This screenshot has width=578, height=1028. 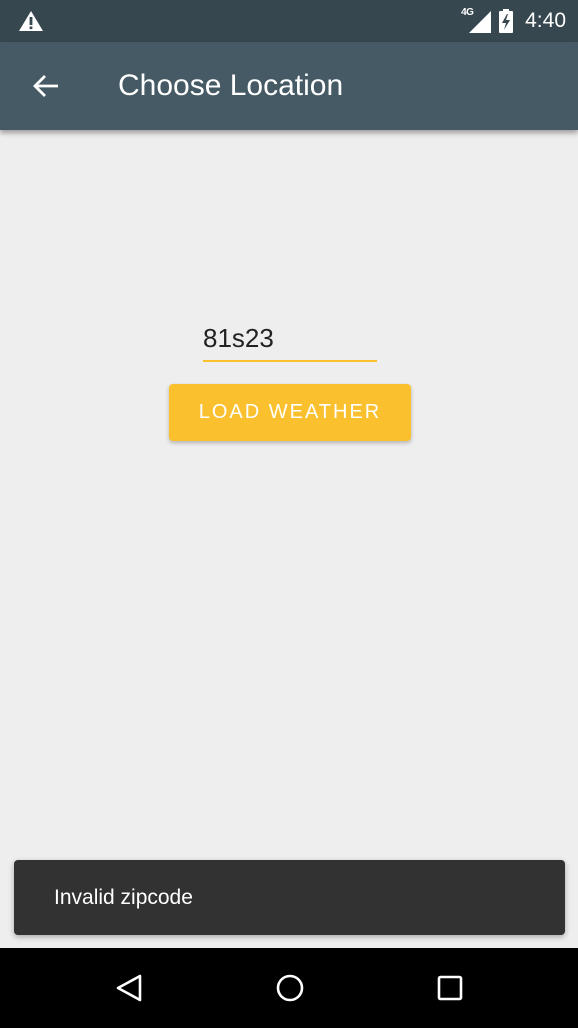 I want to click on battery-charging-icon, so click(x=506, y=21).